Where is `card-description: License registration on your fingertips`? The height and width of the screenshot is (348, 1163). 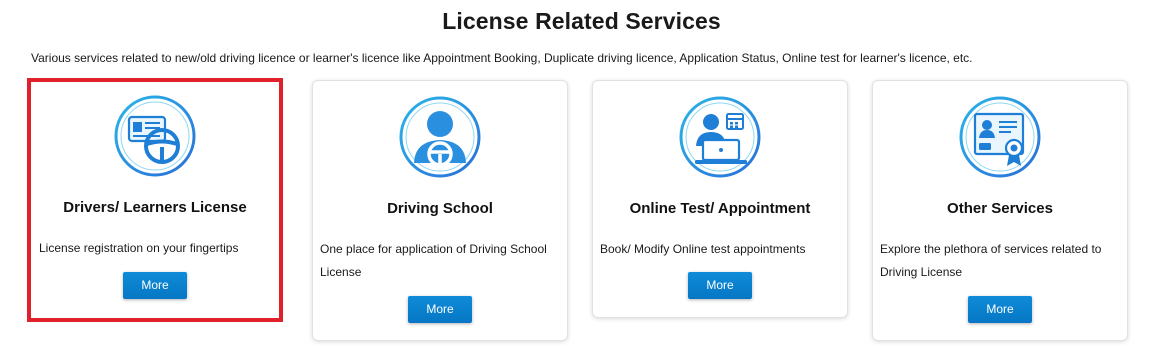 card-description: License registration on your fingertips is located at coordinates (139, 248).